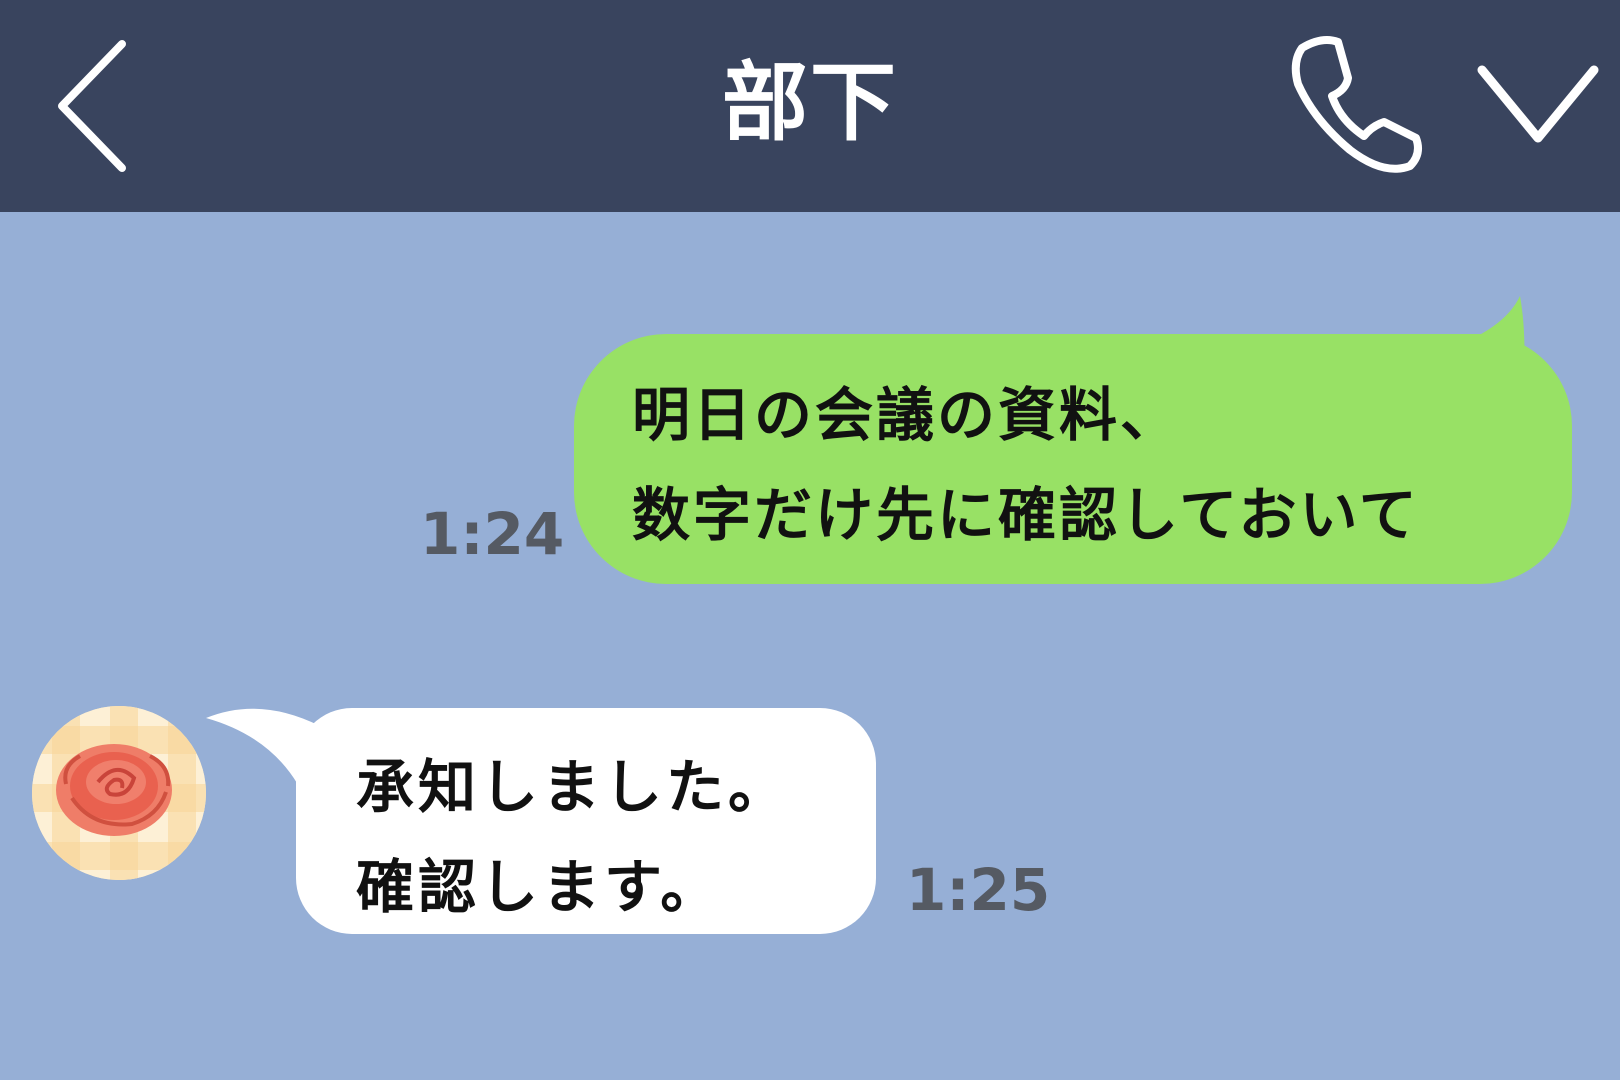  Describe the element at coordinates (907, 415) in the screenshot. I see `message-text-line: 明日の会議の資料、` at that location.